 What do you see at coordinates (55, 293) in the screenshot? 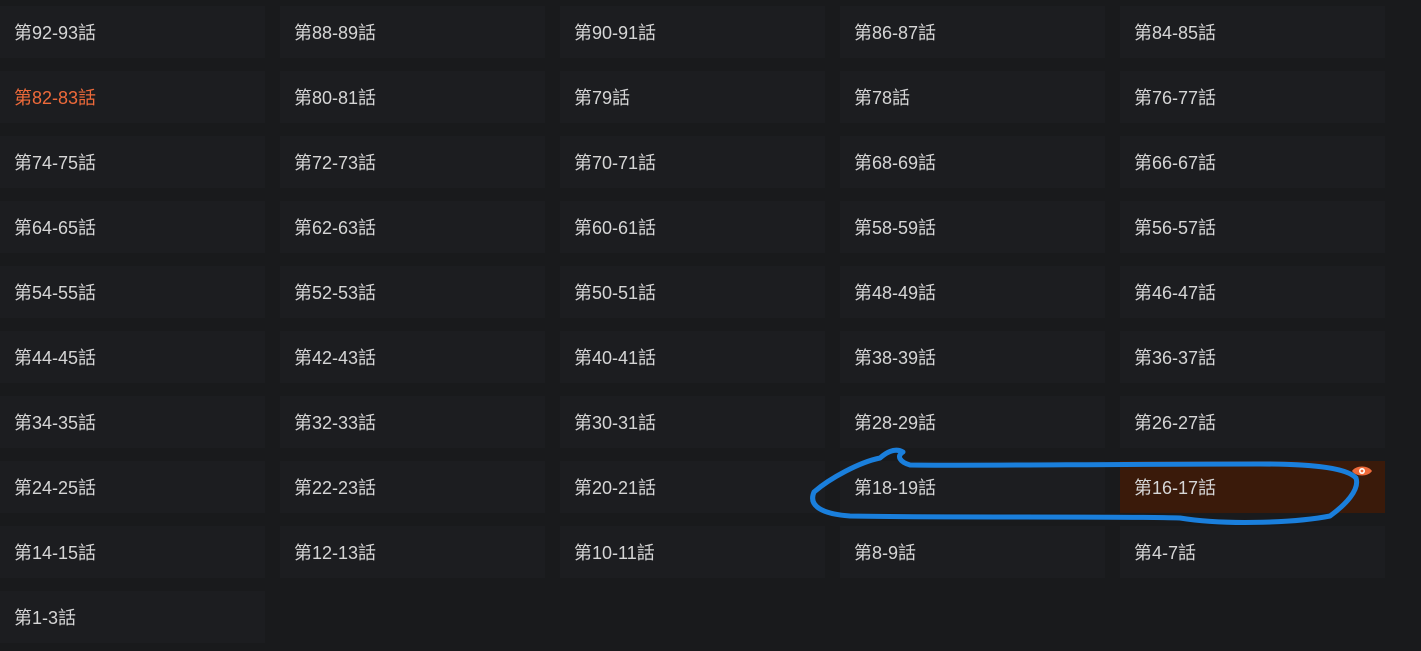
I see `episode-label: 第54-55話` at bounding box center [55, 293].